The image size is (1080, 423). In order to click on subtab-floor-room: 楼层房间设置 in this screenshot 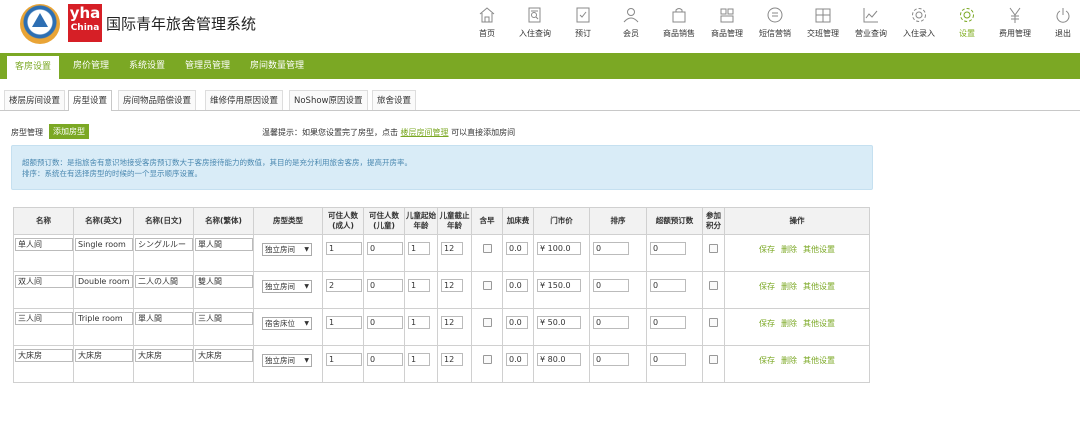, I will do `click(35, 100)`.